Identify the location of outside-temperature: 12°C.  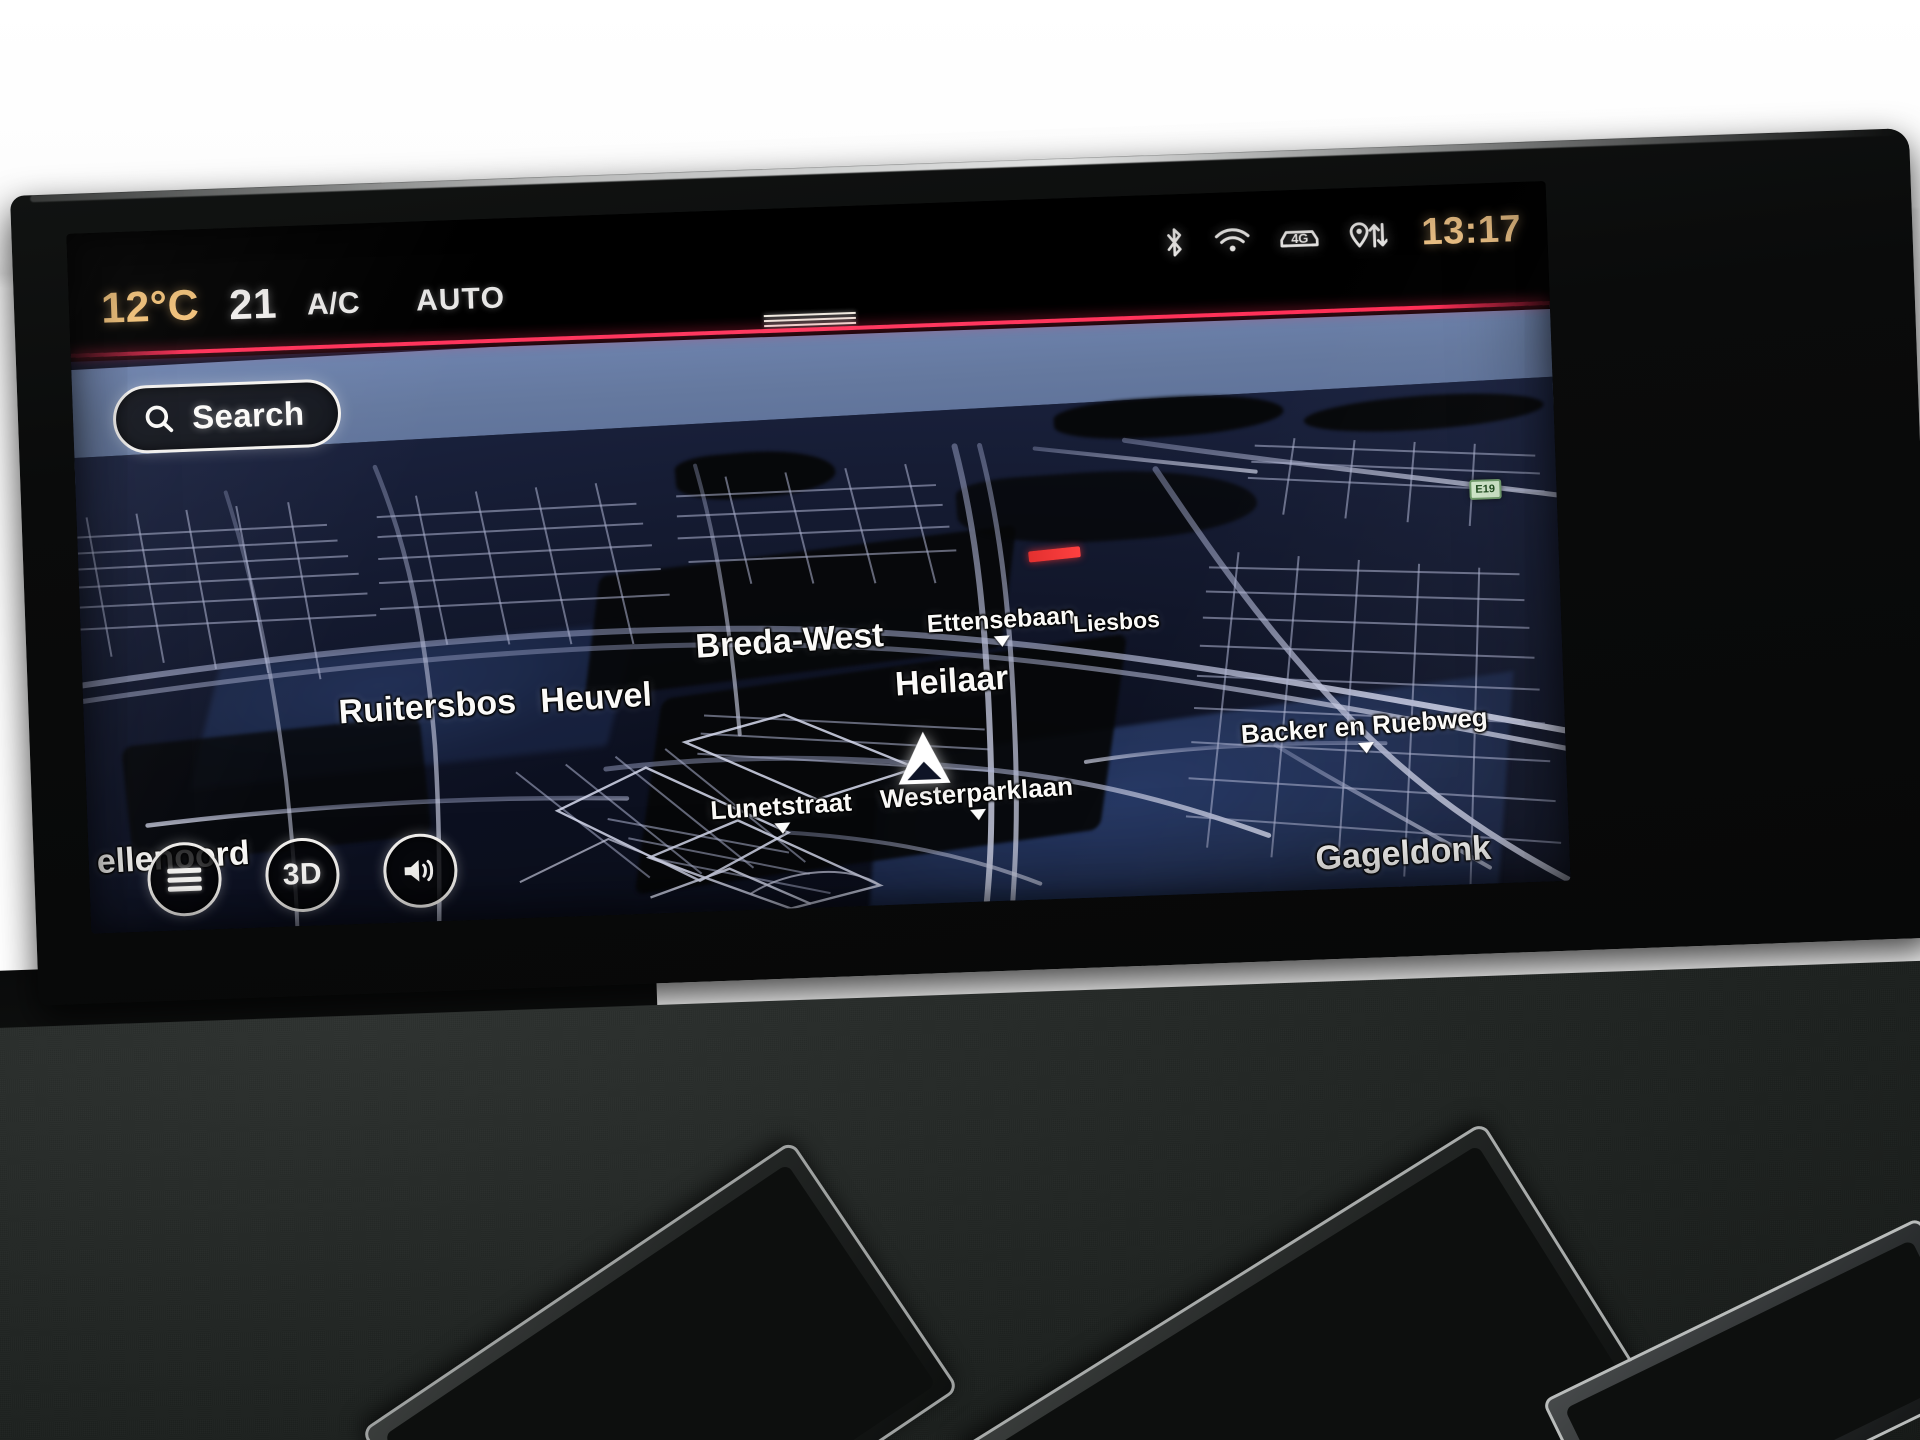
(150, 307).